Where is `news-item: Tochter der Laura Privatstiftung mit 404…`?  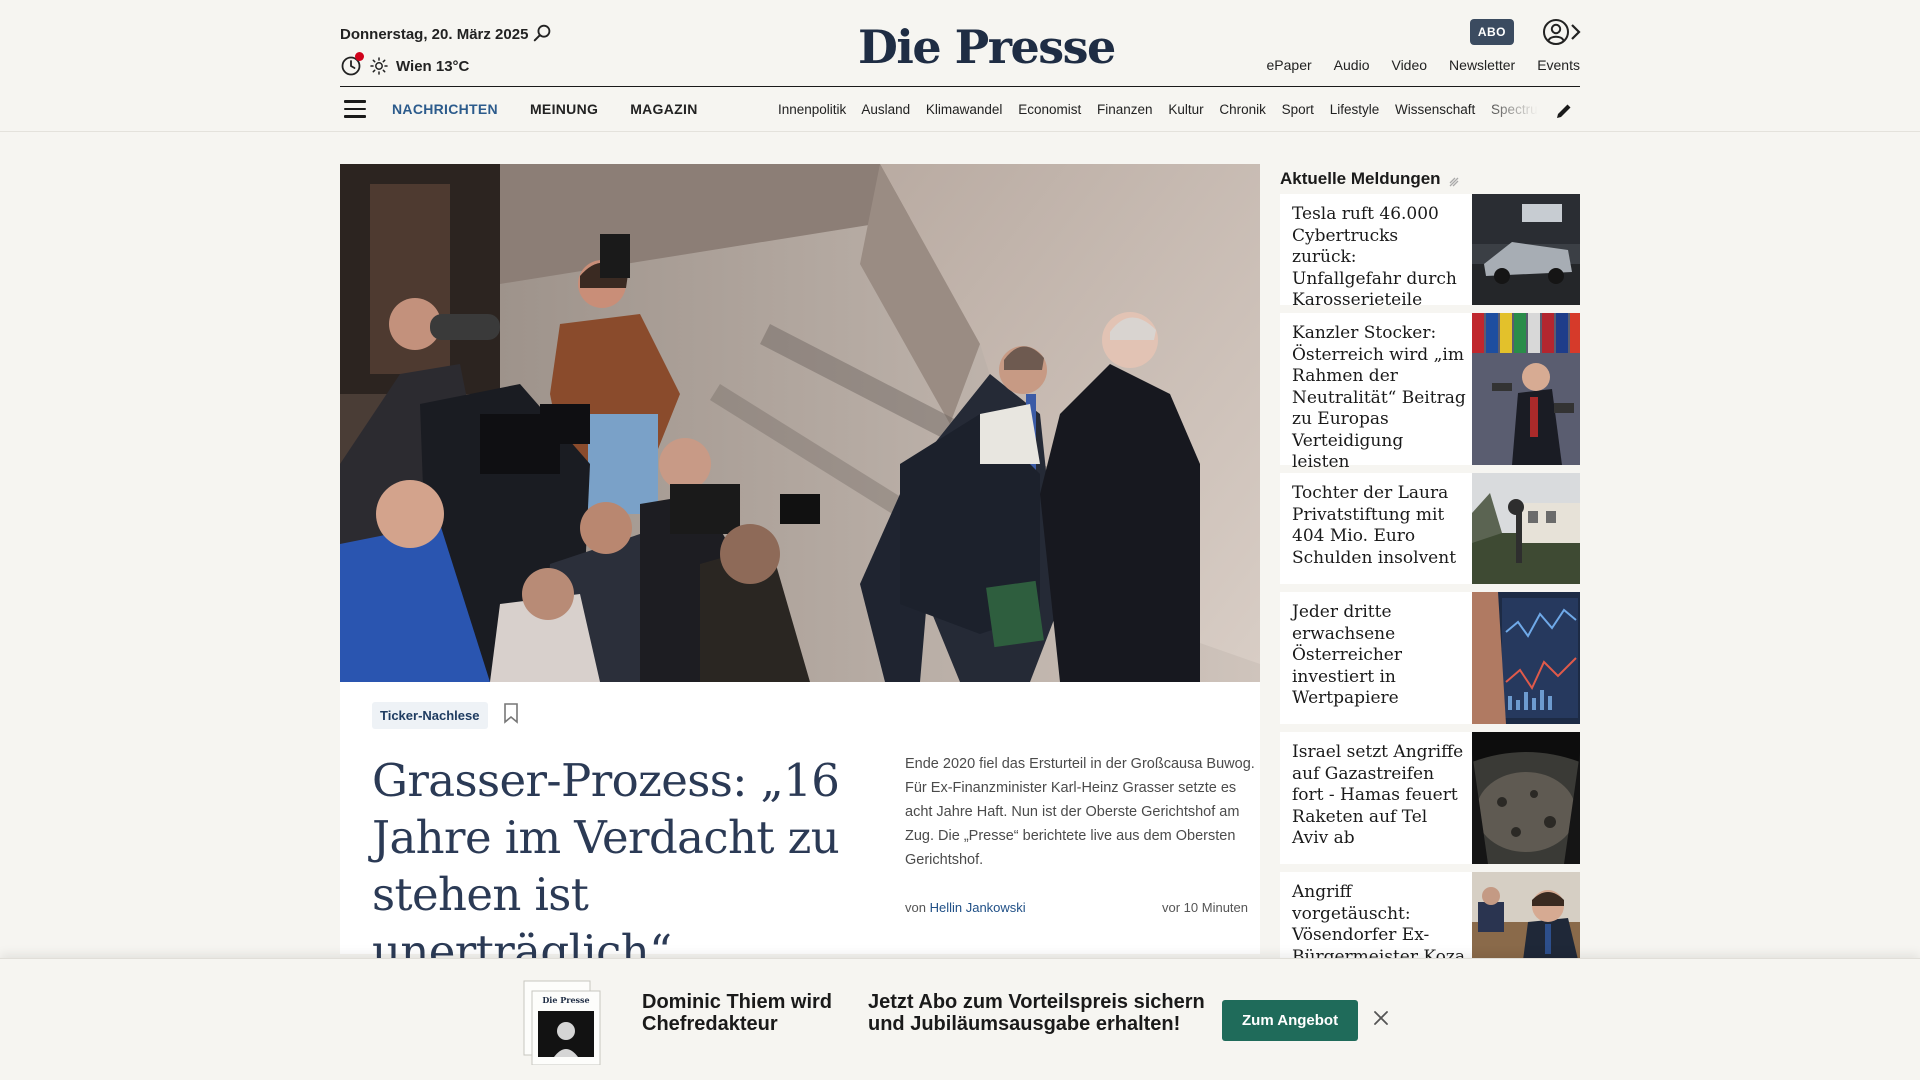 news-item: Tochter der Laura Privatstiftung mit 404… is located at coordinates (1430, 528).